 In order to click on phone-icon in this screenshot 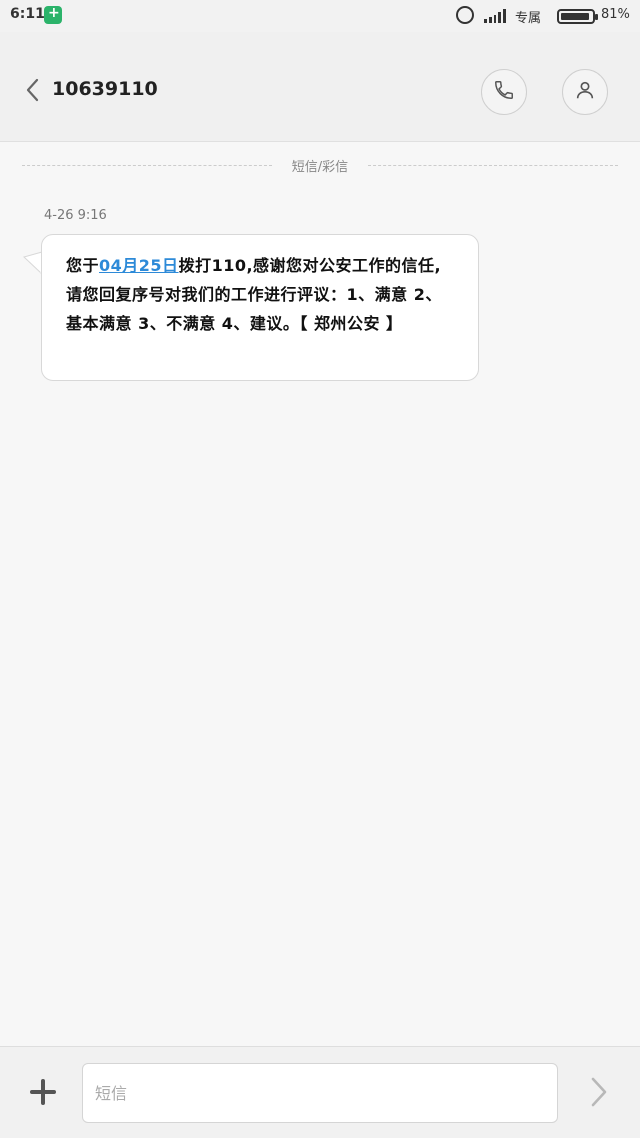, I will do `click(504, 92)`.